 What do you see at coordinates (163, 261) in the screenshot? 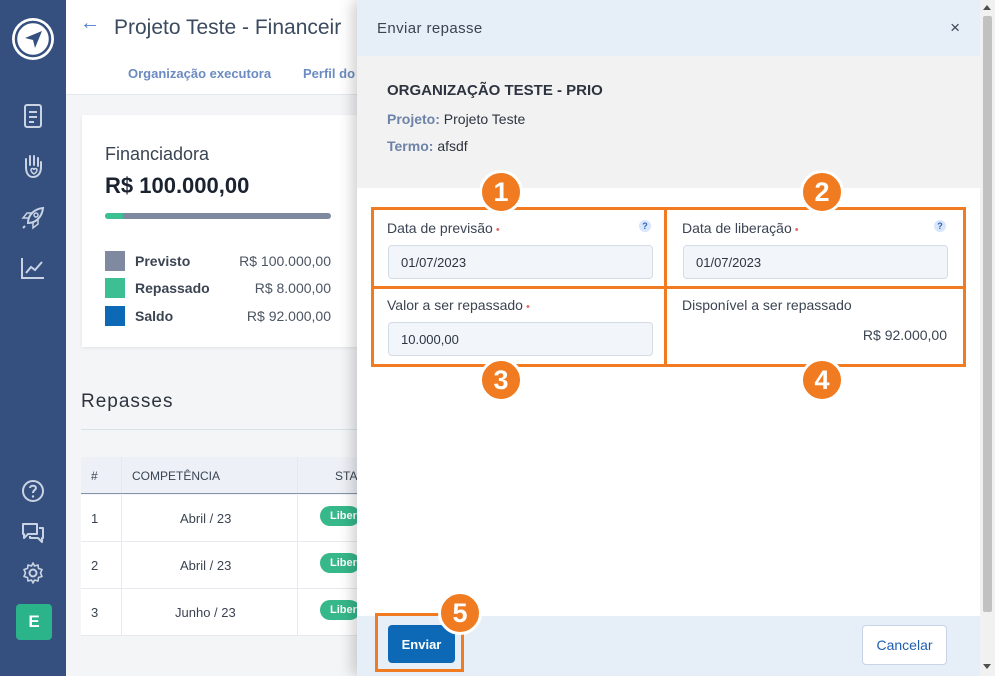
I see `legend-label: Previsto` at bounding box center [163, 261].